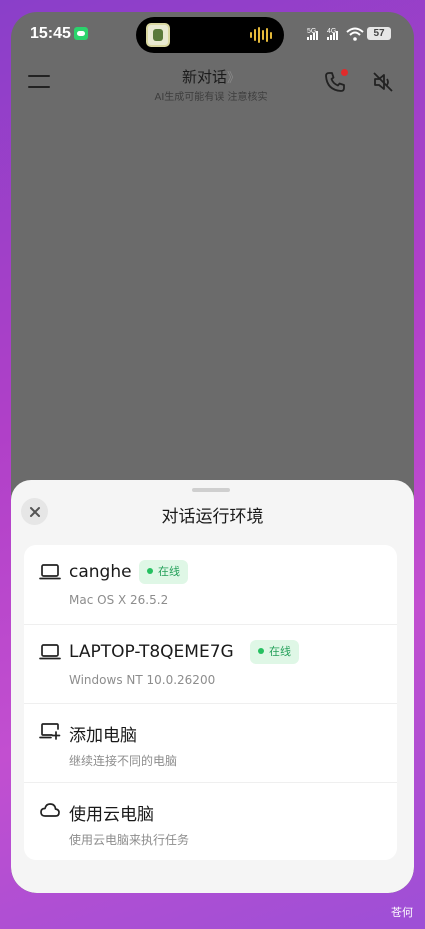 The image size is (425, 929). I want to click on audio-wave-icon, so click(261, 35).